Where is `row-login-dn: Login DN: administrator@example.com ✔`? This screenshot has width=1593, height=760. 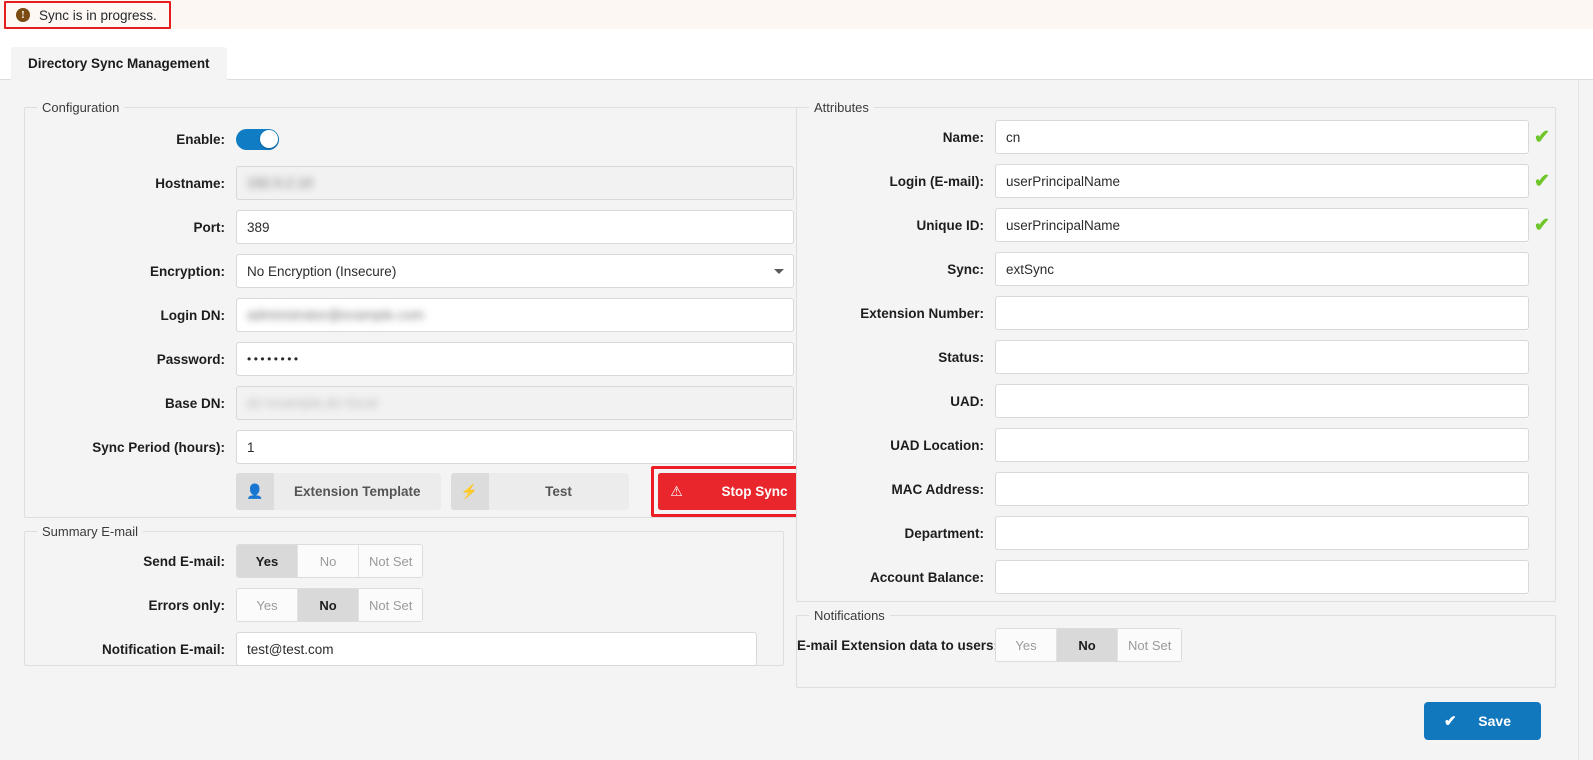
row-login-dn: Login DN: administrator@example.com ✔ is located at coordinates (422, 315).